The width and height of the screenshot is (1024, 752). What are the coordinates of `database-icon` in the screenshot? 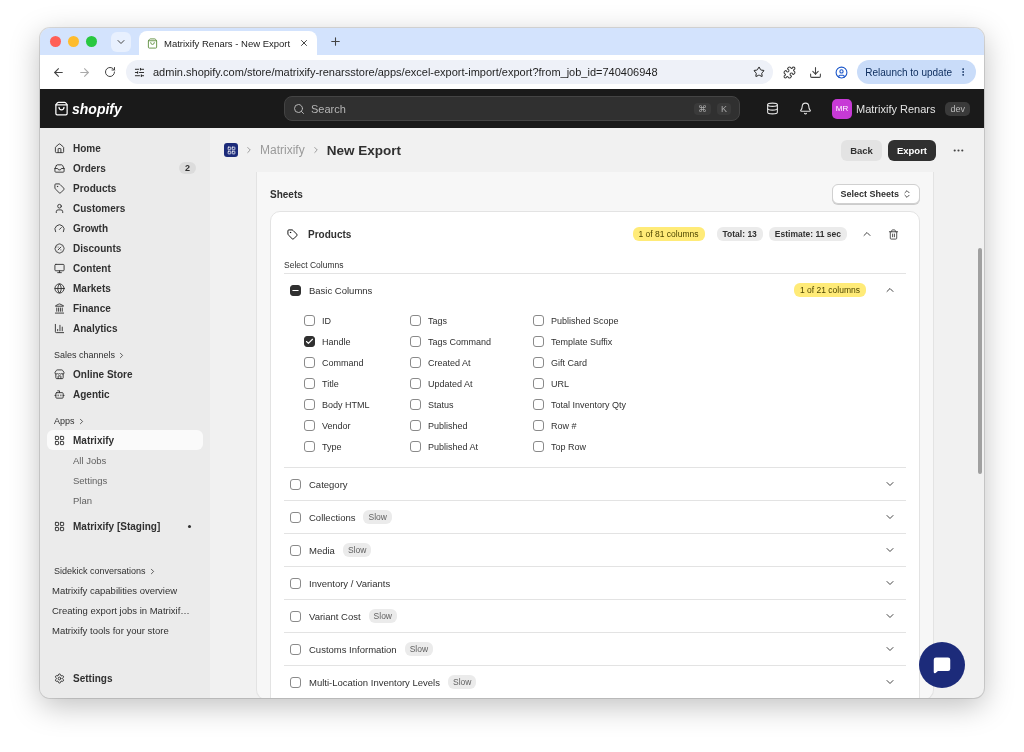 It's located at (772, 108).